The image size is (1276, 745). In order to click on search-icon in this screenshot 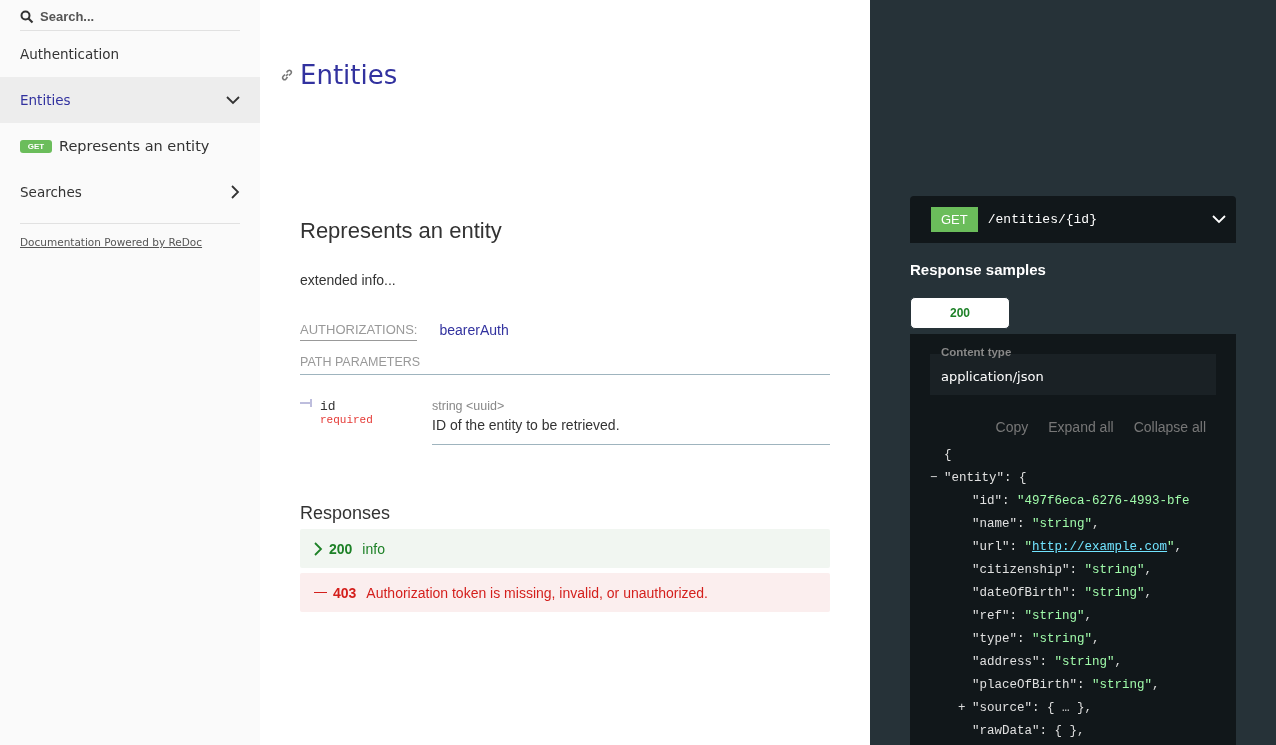, I will do `click(27, 16)`.